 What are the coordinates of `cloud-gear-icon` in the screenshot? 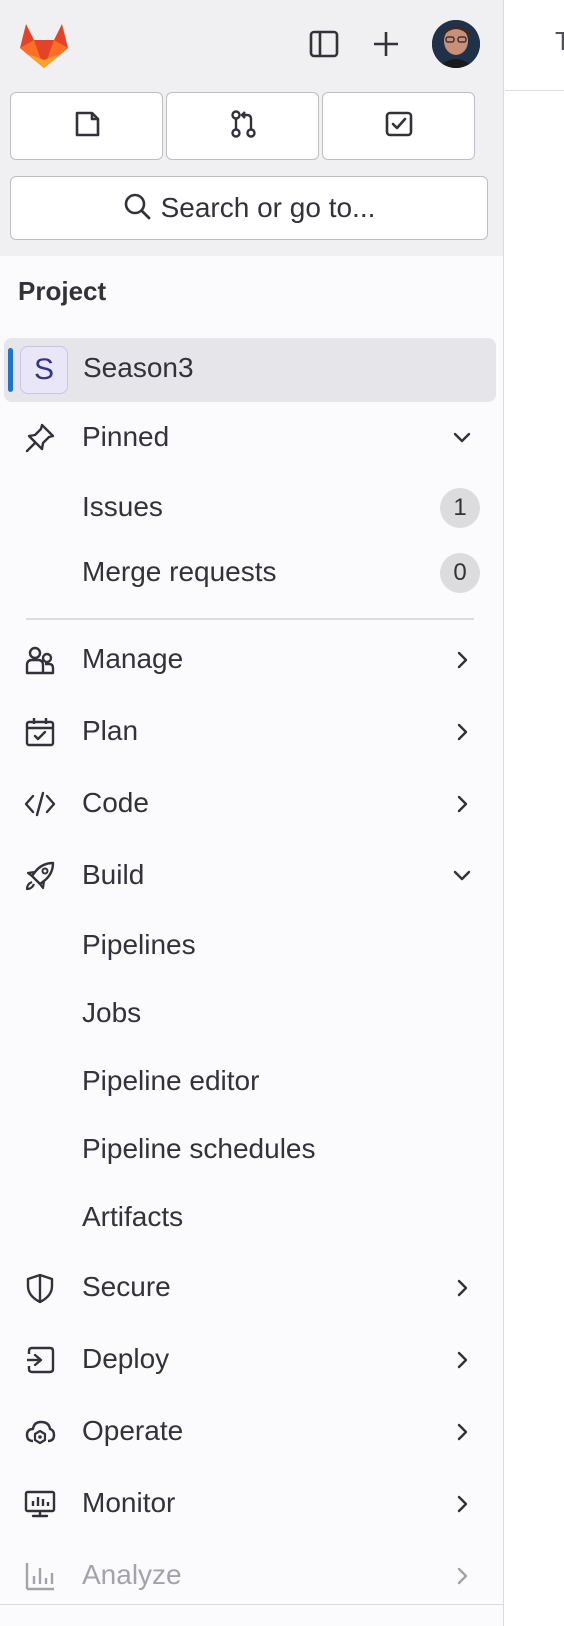 It's located at (40, 1432).